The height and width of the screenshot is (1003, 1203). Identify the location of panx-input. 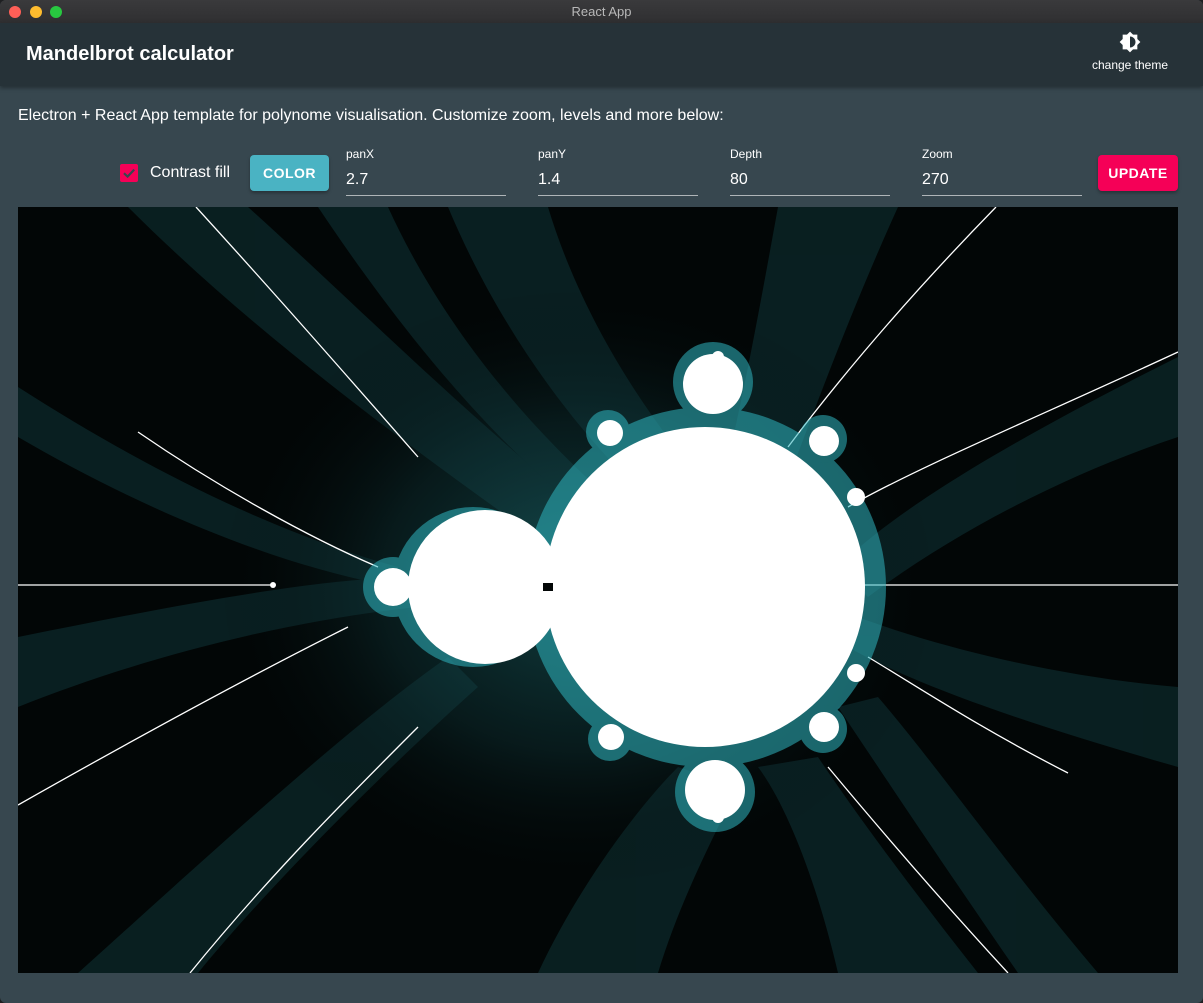
(426, 182).